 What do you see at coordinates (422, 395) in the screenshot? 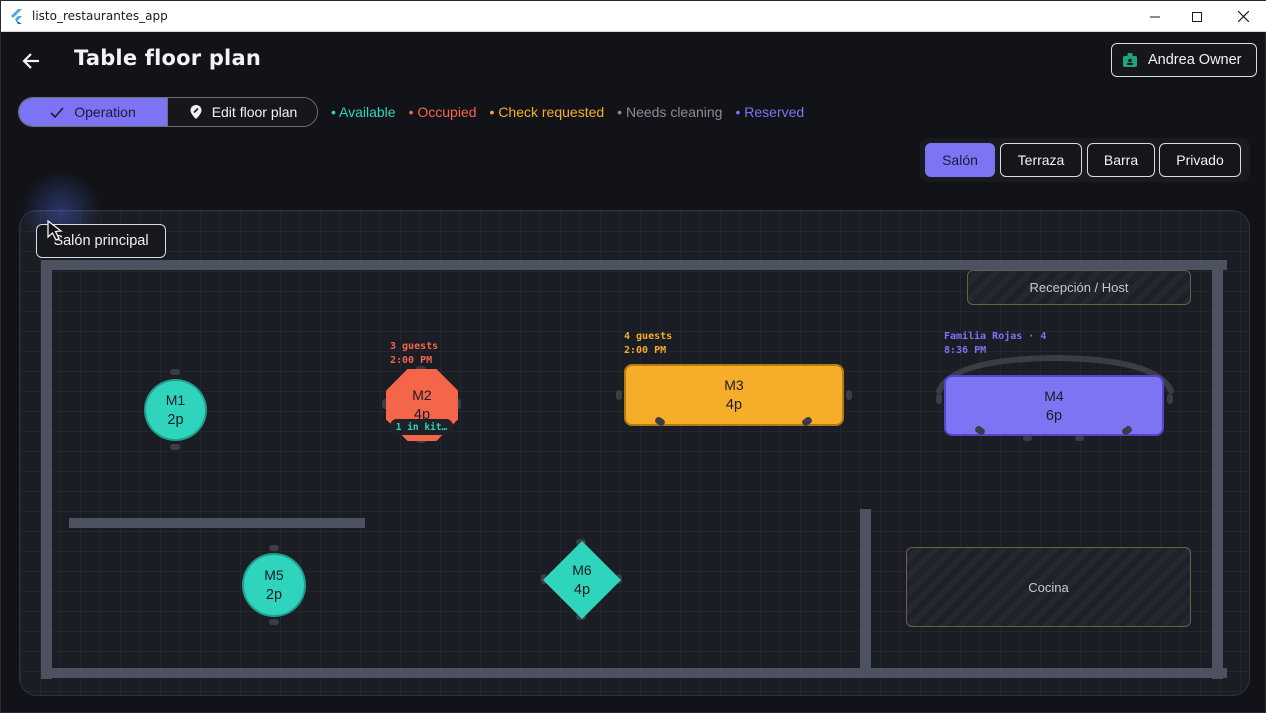
I see `table-name: M2` at bounding box center [422, 395].